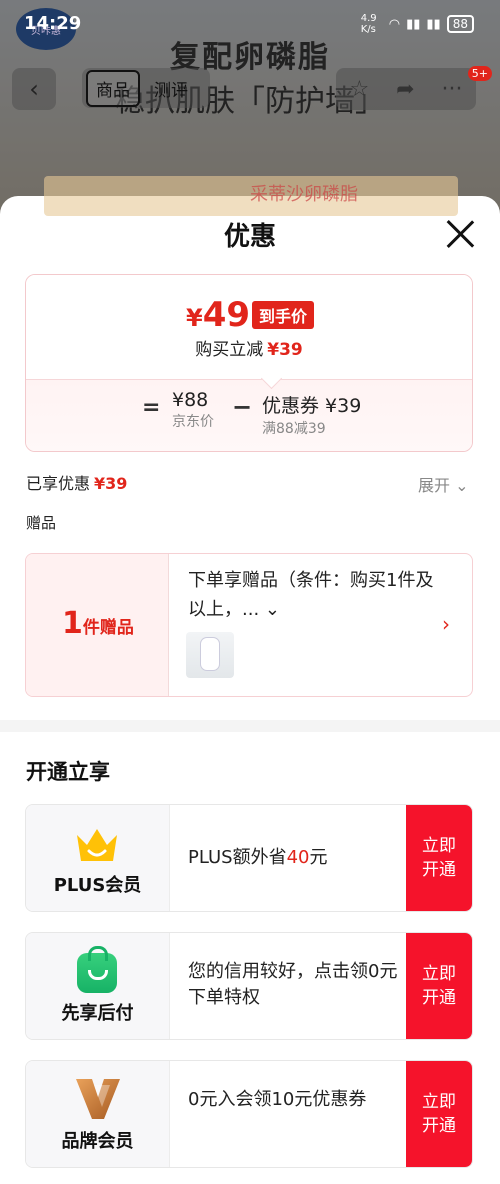 The width and height of the screenshot is (500, 1184). I want to click on status-icons: 4.9 K/s ◠ ▮▮ ▮▮ 88, so click(417, 24).